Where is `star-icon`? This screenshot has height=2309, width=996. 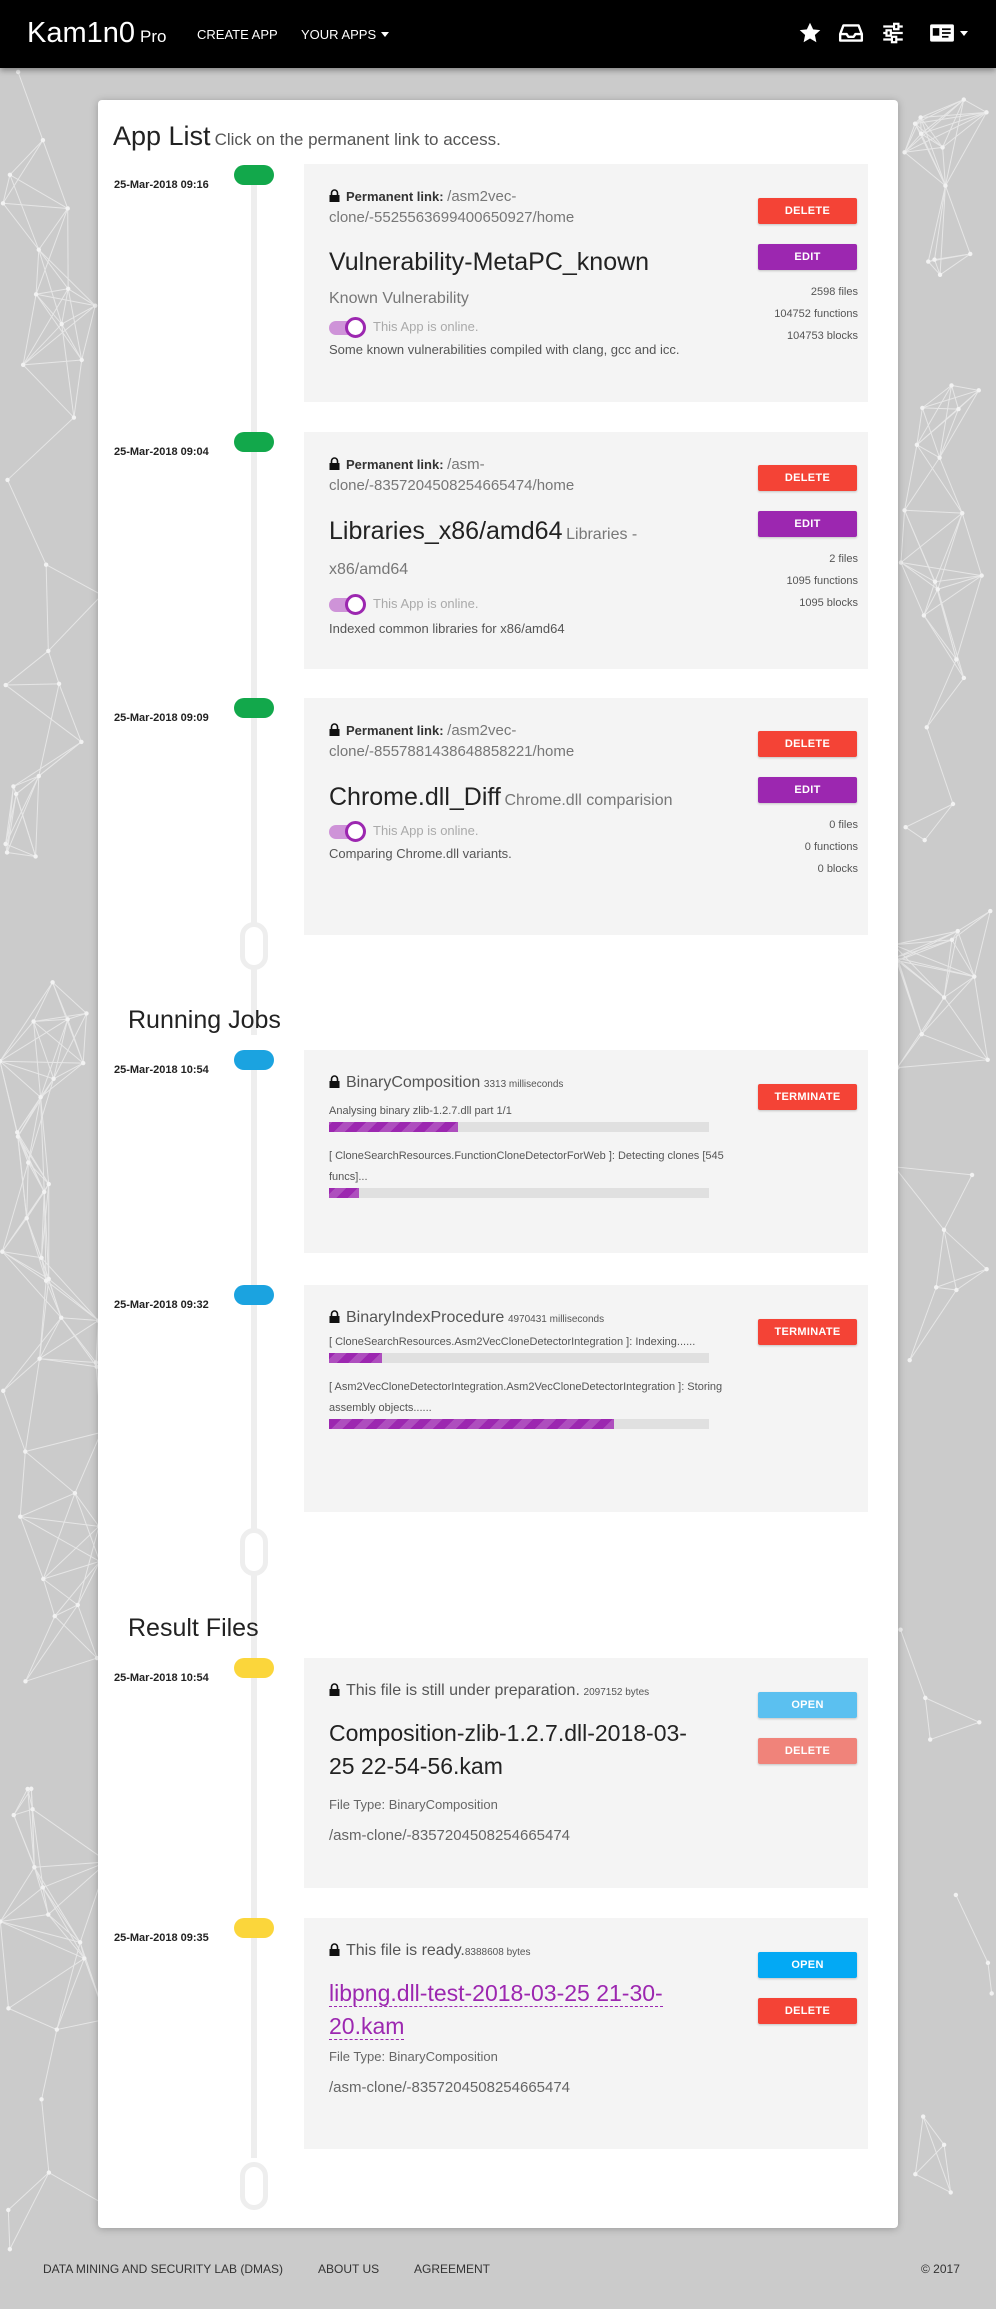 star-icon is located at coordinates (810, 33).